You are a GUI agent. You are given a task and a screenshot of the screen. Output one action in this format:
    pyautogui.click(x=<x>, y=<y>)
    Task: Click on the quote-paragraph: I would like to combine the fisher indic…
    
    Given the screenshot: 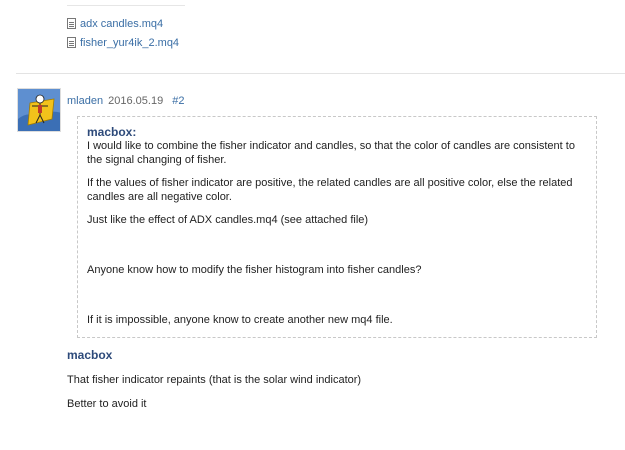 What is the action you would take?
    pyautogui.click(x=331, y=153)
    